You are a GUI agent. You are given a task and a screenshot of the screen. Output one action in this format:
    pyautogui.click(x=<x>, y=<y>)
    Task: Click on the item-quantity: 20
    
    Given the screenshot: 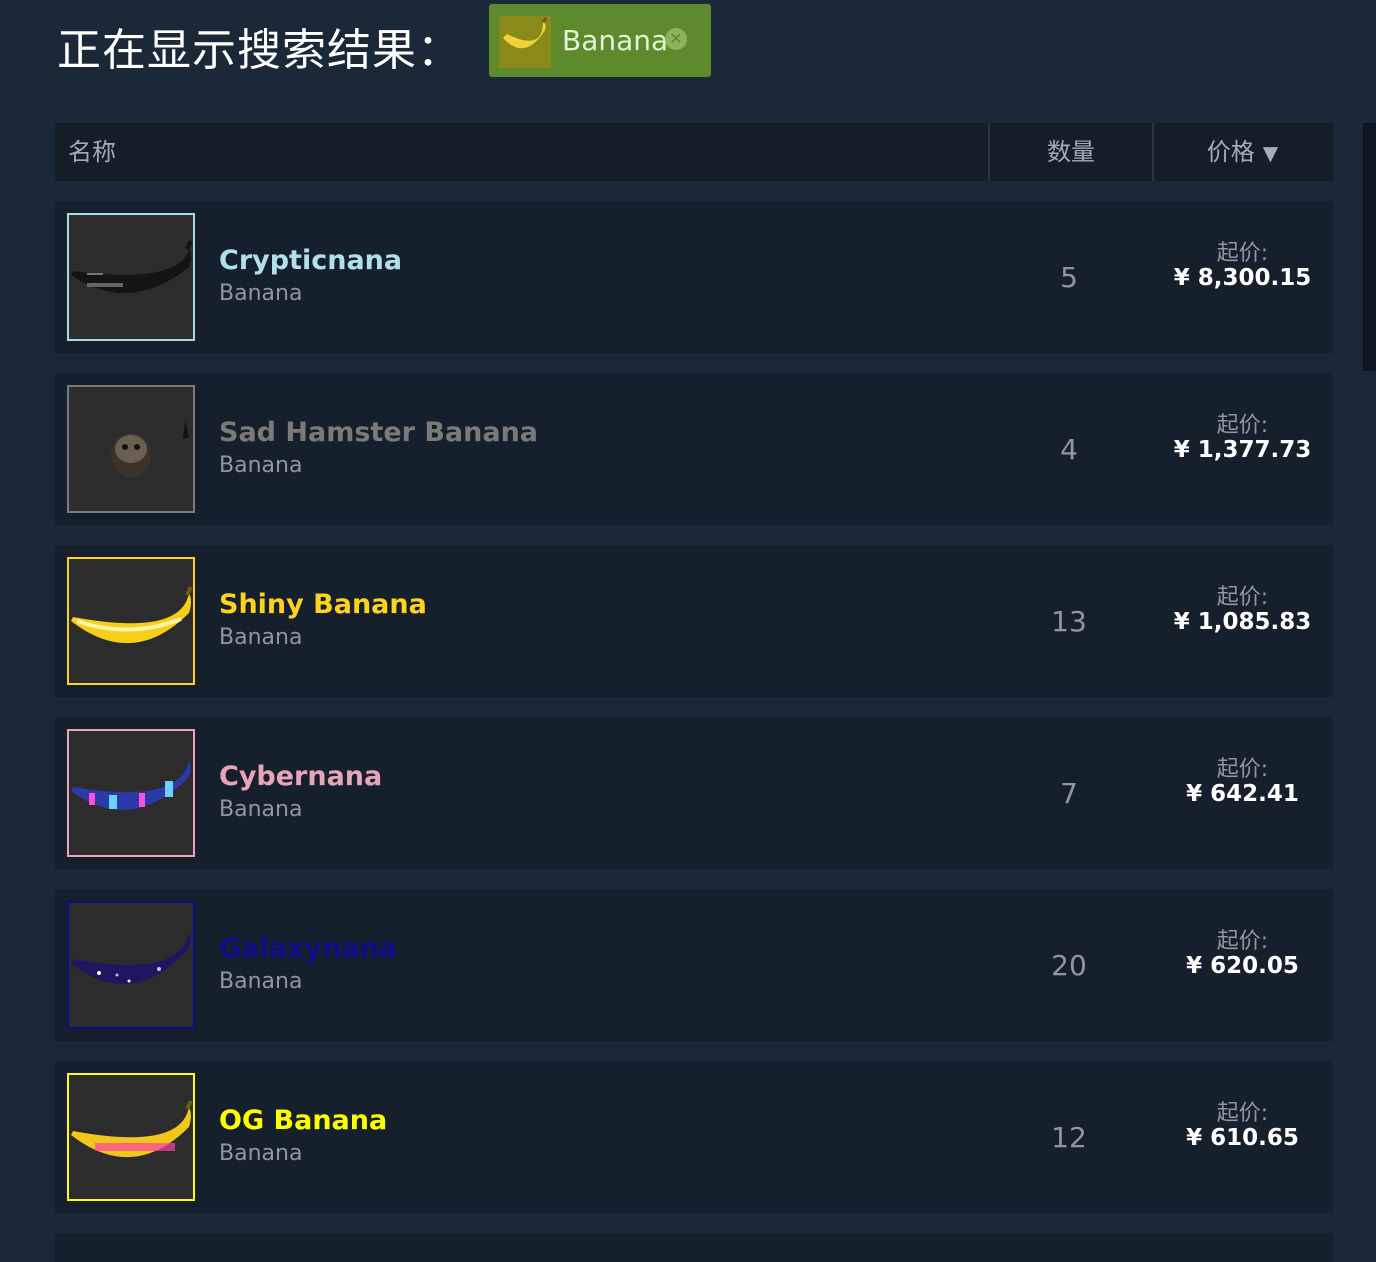 What is the action you would take?
    pyautogui.click(x=1069, y=965)
    